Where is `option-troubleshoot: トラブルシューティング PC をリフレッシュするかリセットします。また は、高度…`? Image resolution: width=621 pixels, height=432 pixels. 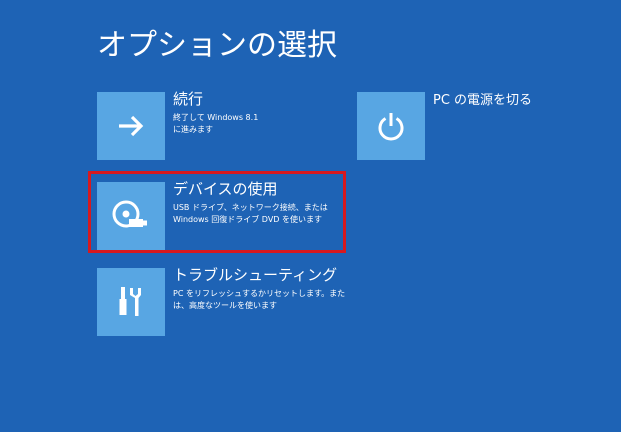
option-troubleshoot: トラブルシューティング PC をリフレッシュするかリセットします。また は、高度… is located at coordinates (221, 301).